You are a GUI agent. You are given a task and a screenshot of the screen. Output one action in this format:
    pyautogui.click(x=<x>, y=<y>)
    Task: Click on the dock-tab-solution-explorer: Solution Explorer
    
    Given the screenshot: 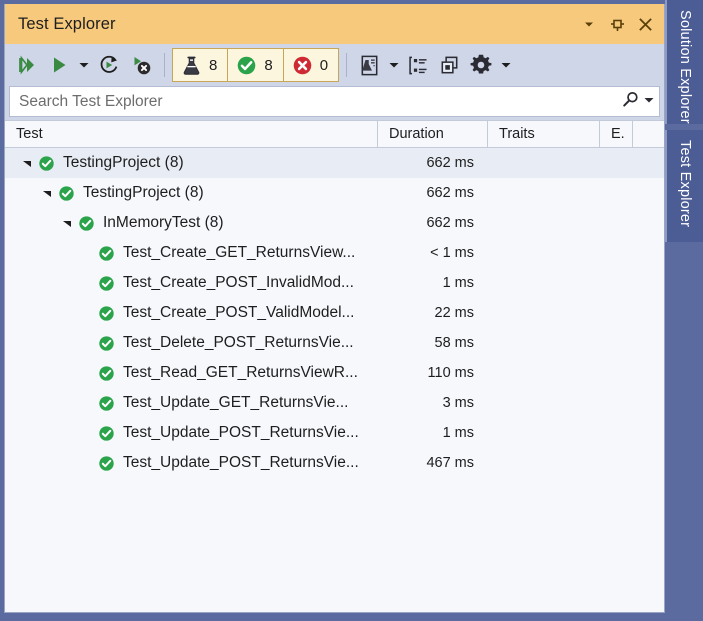 What is the action you would take?
    pyautogui.click(x=684, y=62)
    